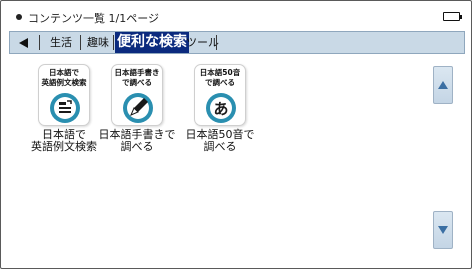 The width and height of the screenshot is (474, 271). What do you see at coordinates (93, 18) in the screenshot?
I see `page-title: コンテンツ一覧 1/1ページ` at bounding box center [93, 18].